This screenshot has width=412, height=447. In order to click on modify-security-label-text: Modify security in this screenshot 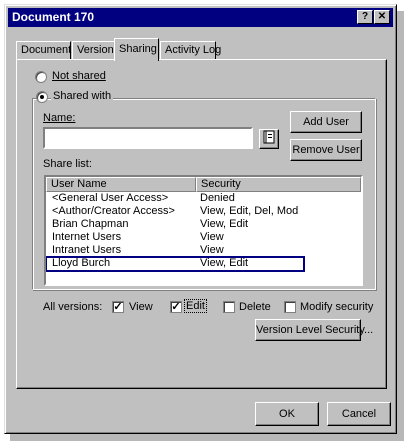, I will do `click(337, 307)`.